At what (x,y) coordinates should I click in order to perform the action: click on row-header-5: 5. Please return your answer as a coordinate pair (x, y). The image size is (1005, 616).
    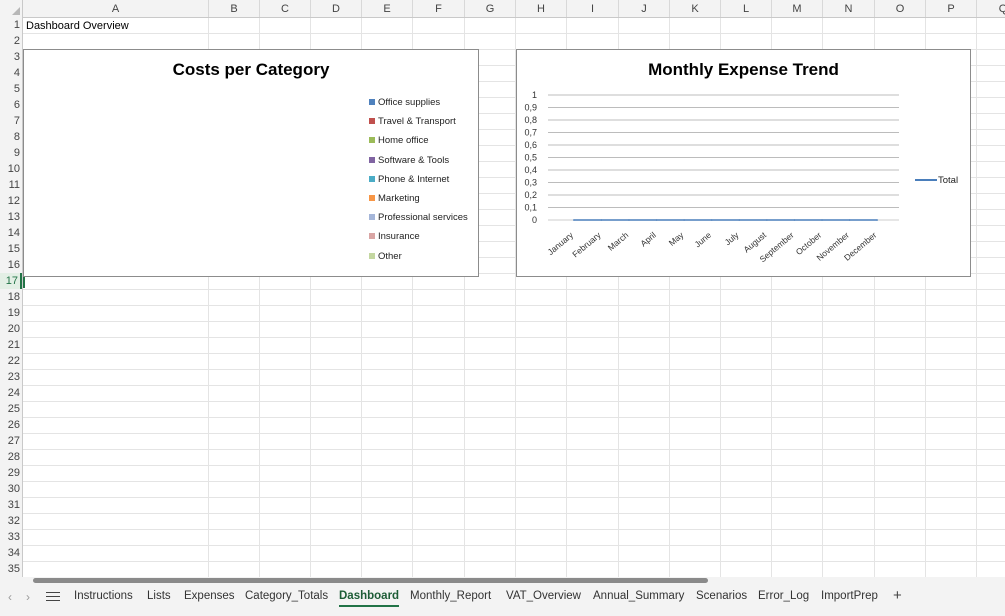
    Looking at the image, I should click on (11, 89).